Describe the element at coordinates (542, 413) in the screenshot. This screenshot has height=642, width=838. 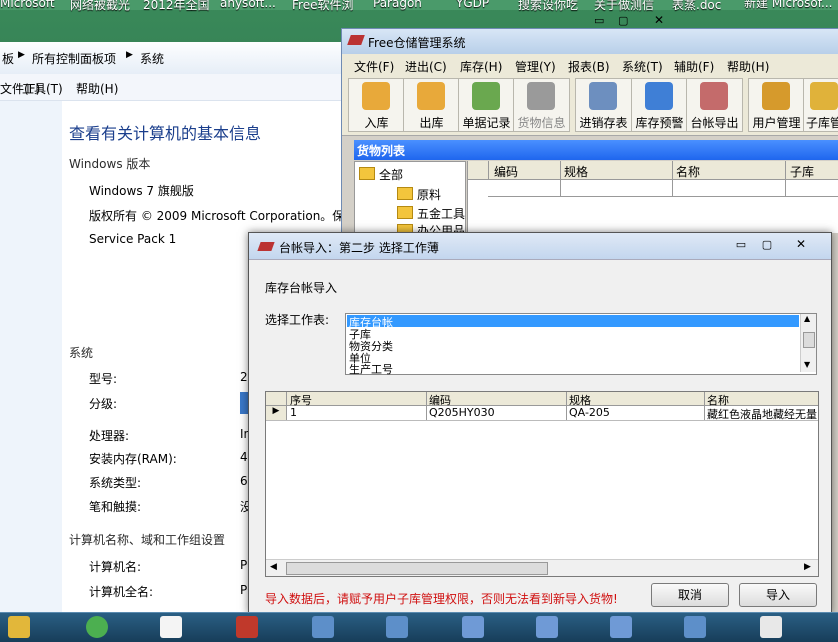
I see `grid-row: ▶ 1 Q205HY030 QA-205 藏红色液晶地藏经无量` at that location.